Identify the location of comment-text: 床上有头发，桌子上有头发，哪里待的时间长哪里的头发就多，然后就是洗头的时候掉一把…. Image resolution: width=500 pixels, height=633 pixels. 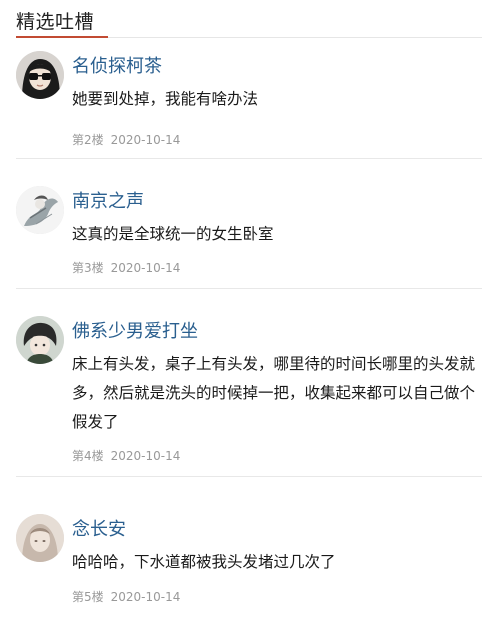
(274, 393).